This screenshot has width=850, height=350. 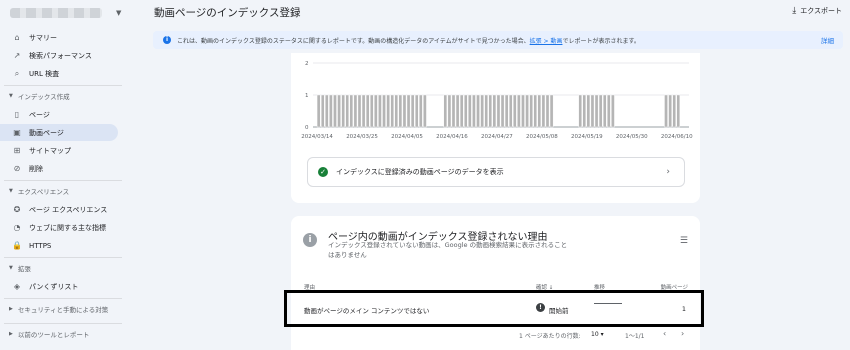 What do you see at coordinates (635, 336) in the screenshot?
I see `page-range: 1〜1/1` at bounding box center [635, 336].